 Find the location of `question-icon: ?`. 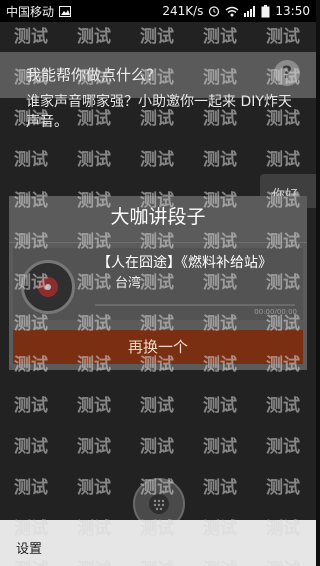

question-icon: ? is located at coordinates (287, 73).